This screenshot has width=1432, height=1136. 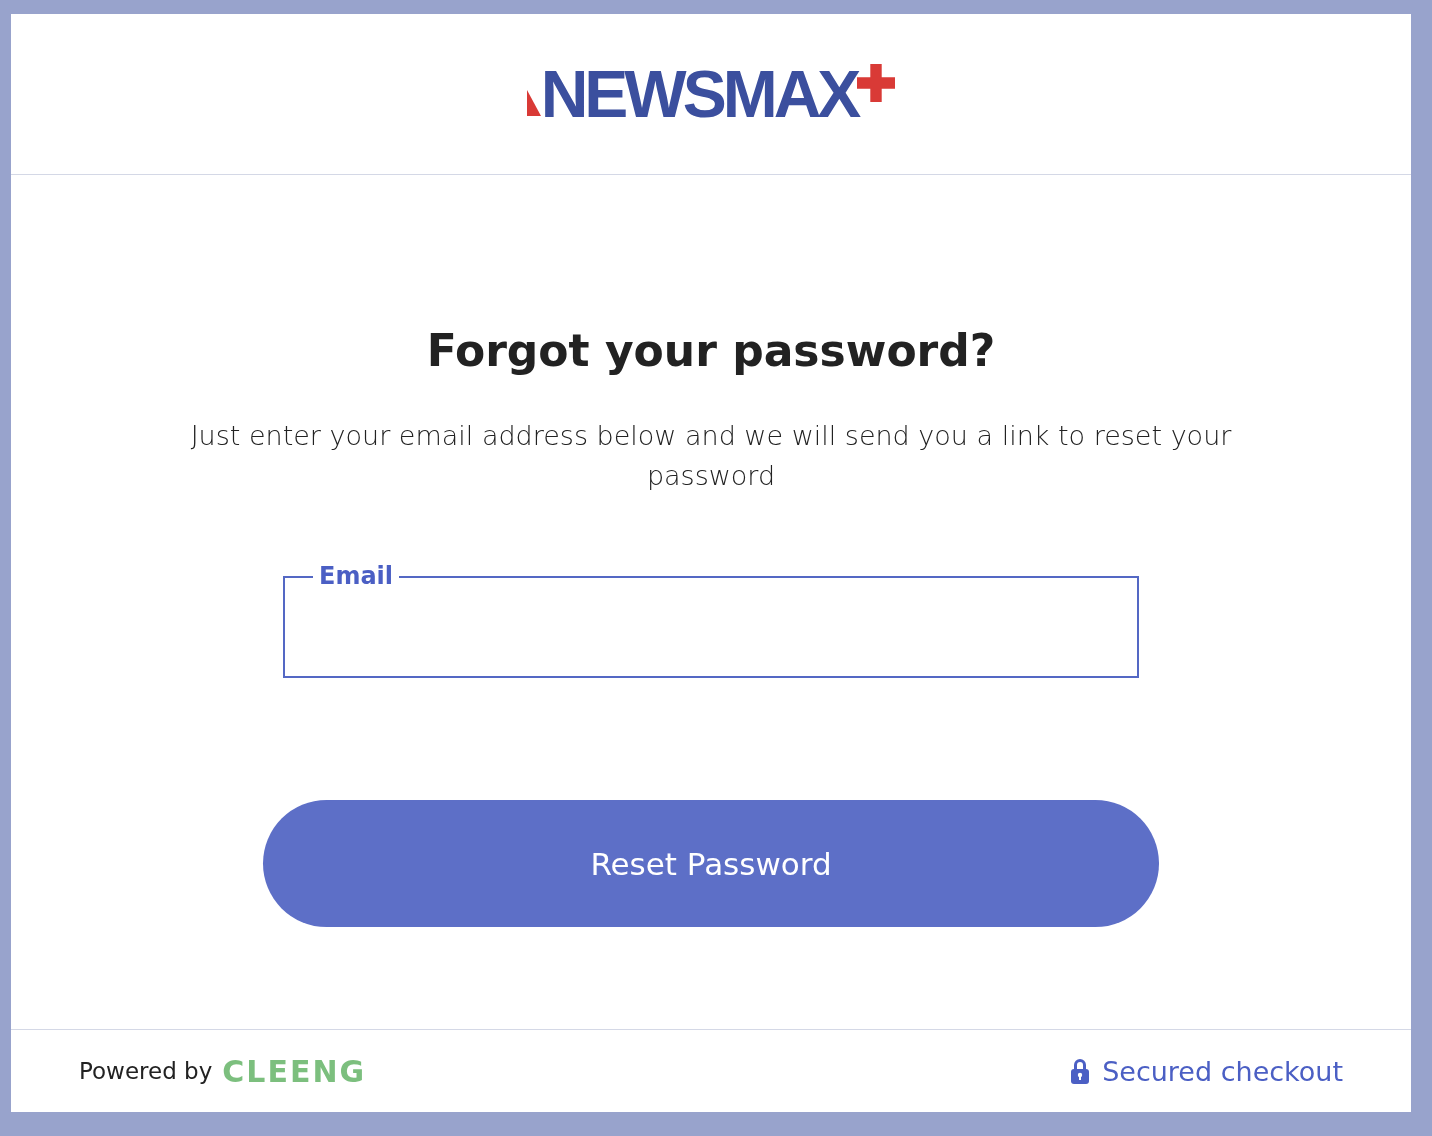 I want to click on powered-by-text: Powered by, so click(x=146, y=1071).